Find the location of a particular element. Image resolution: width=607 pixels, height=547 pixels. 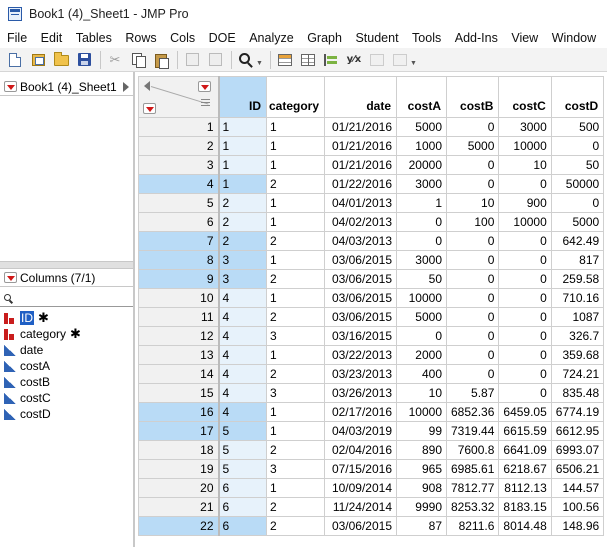

table-row: 12 4 3 03/16/2015 0 0 0 326.7 is located at coordinates (371, 336).